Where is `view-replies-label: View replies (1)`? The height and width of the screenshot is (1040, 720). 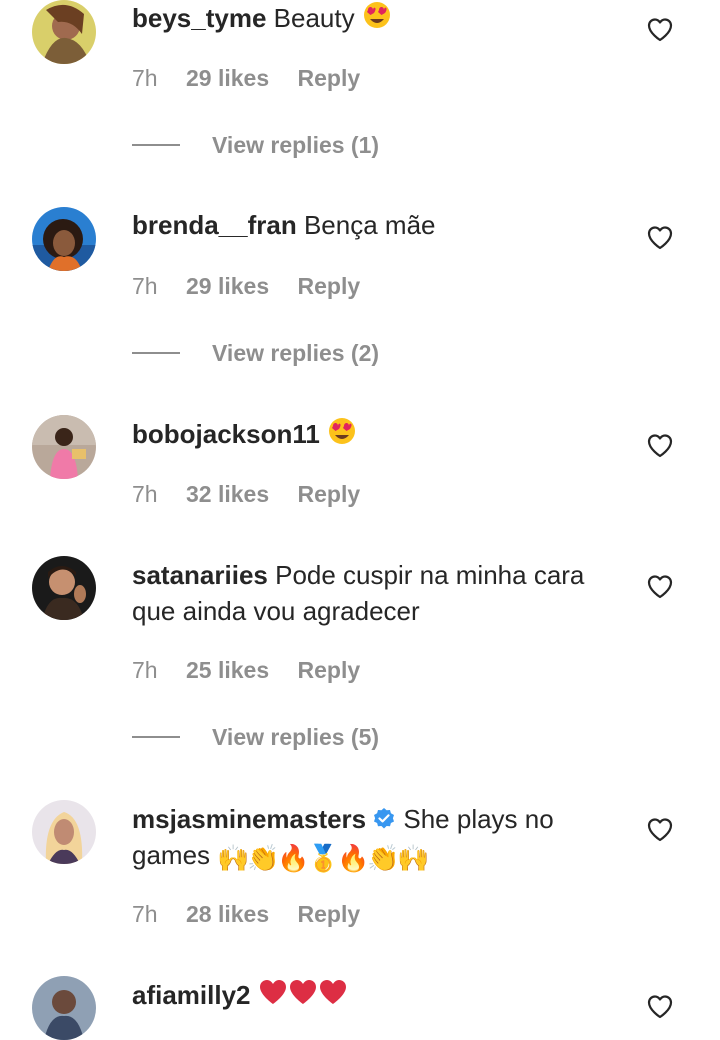
view-replies-label: View replies (1) is located at coordinates (296, 145).